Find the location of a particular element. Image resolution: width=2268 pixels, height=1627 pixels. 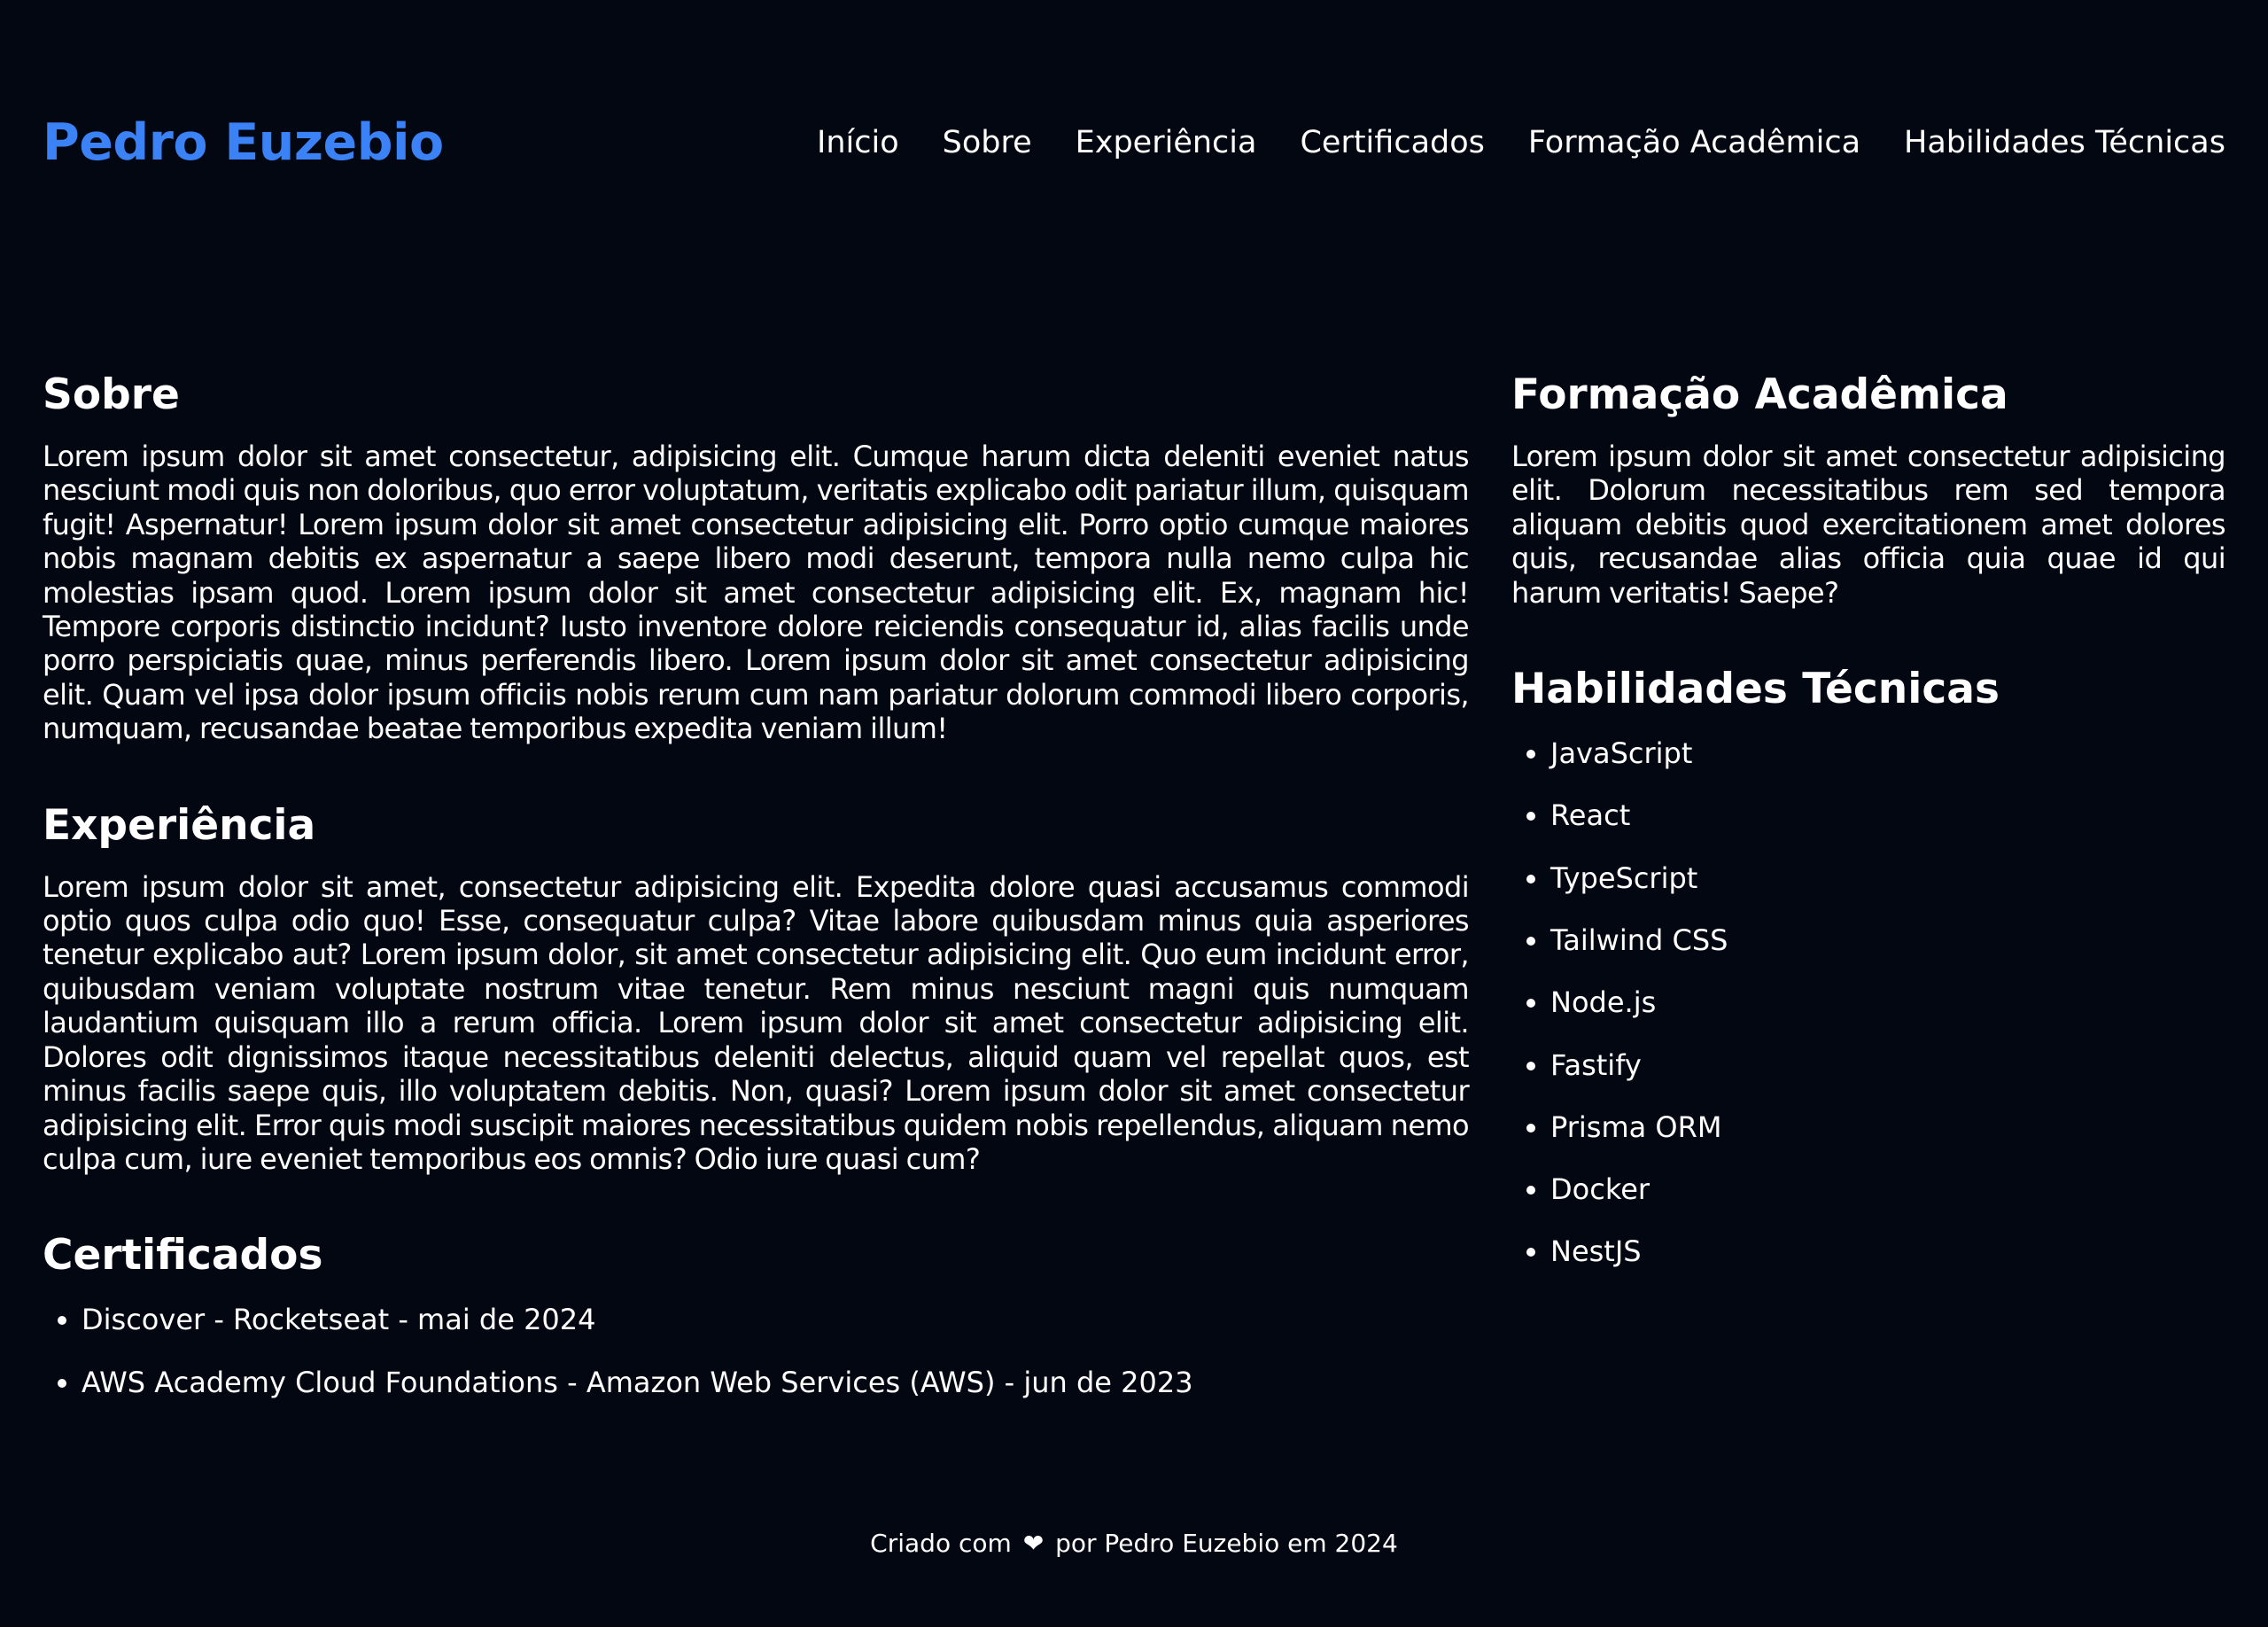

experiencia-title: Experiência is located at coordinates (179, 825).